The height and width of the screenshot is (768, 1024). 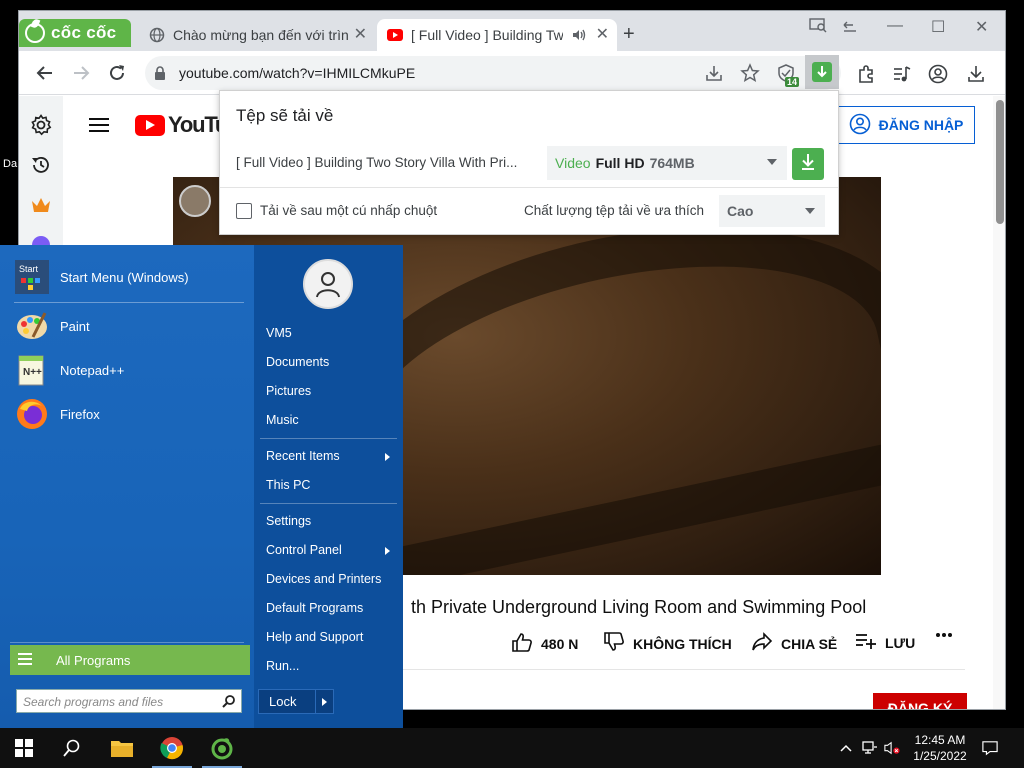 I want to click on user-avatar, so click(x=328, y=284).